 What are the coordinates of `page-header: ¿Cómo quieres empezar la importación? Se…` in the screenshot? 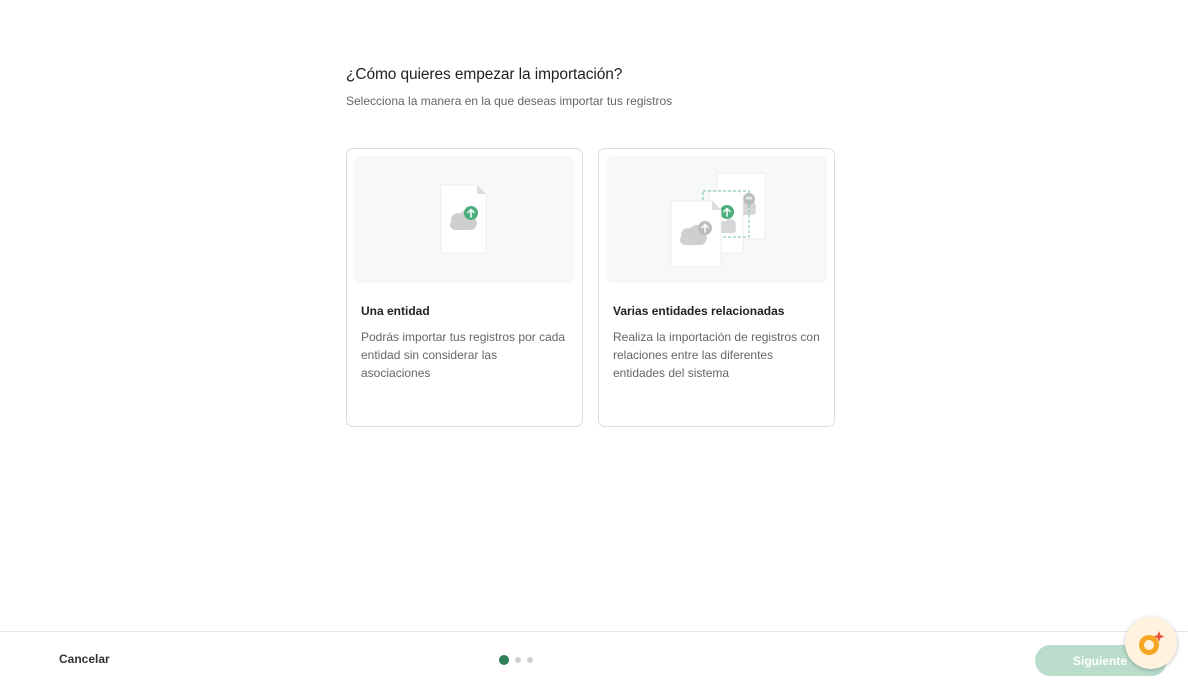 It's located at (646, 86).